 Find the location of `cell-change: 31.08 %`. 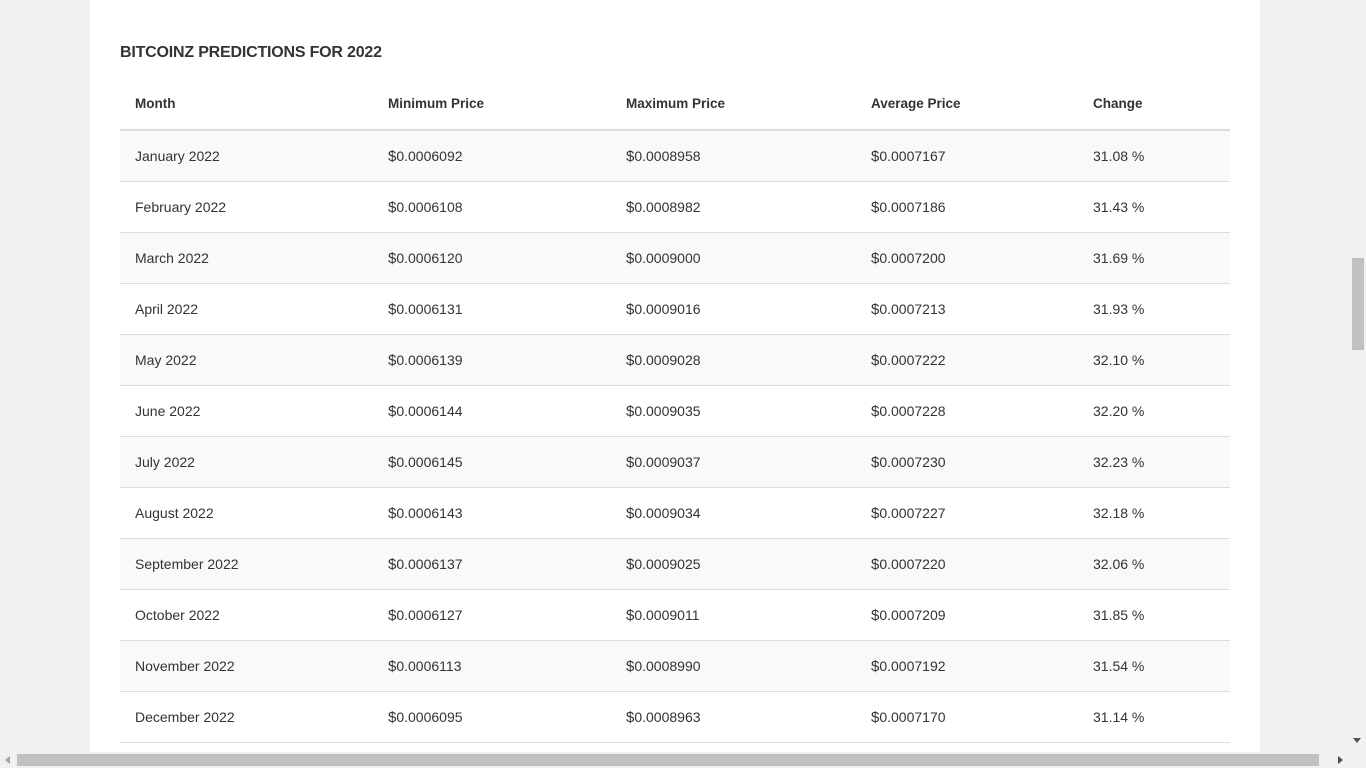

cell-change: 31.08 % is located at coordinates (1154, 156).